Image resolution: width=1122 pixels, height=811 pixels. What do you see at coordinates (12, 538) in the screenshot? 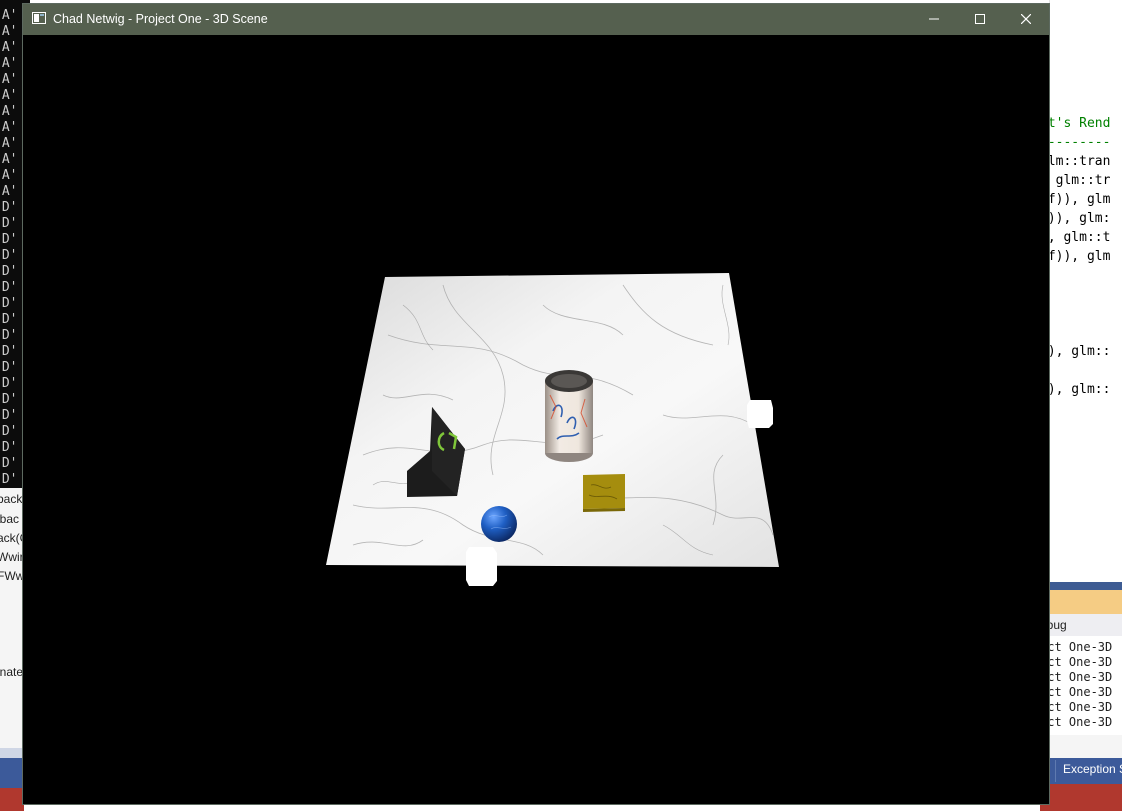
I see `left-panel-line: ack(G` at bounding box center [12, 538].